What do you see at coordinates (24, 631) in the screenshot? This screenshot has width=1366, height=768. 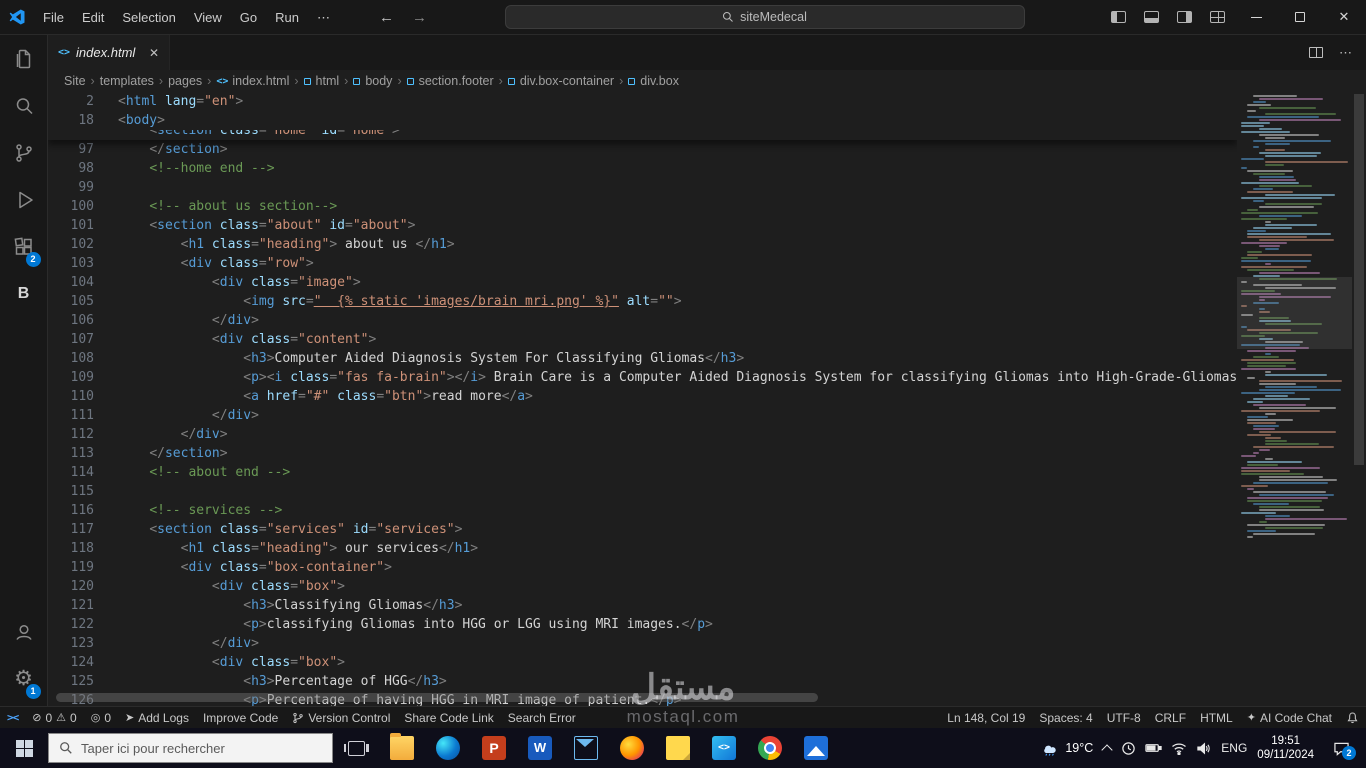 I see `account-icon` at bounding box center [24, 631].